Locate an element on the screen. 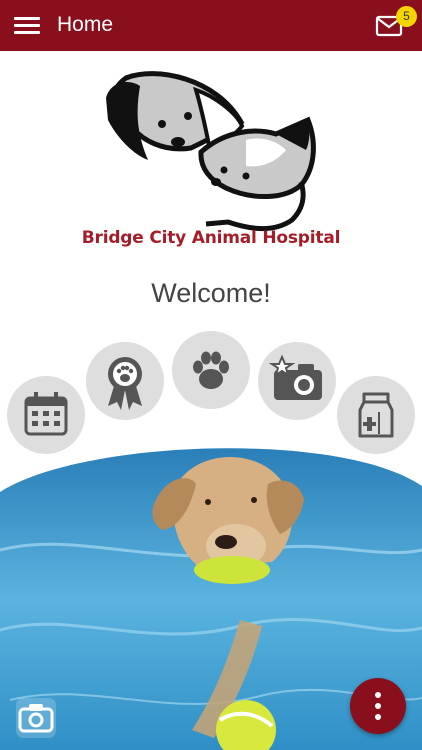  menu-button is located at coordinates (27, 25).